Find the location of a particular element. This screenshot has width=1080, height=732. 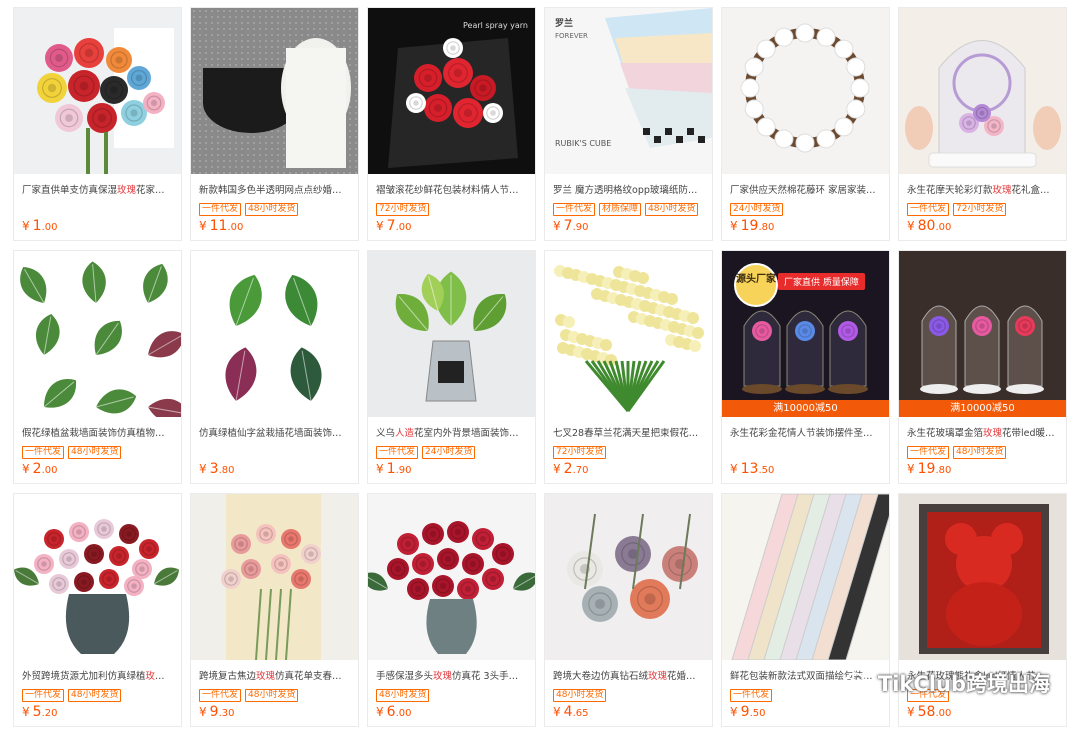

product-card: 跨境大卷边仿真钻石绒玫瑰花婚庆家... 48小时发货 ¥4.65 is located at coordinates (628, 610).